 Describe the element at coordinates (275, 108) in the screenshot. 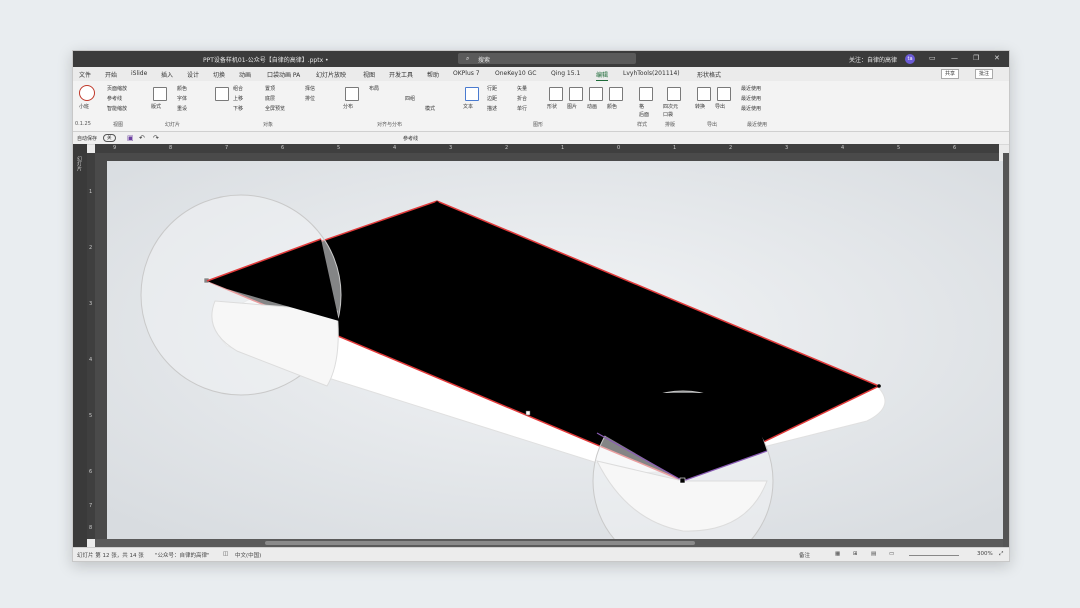

I see `object-fullscreen-button: 全屏预览` at that location.